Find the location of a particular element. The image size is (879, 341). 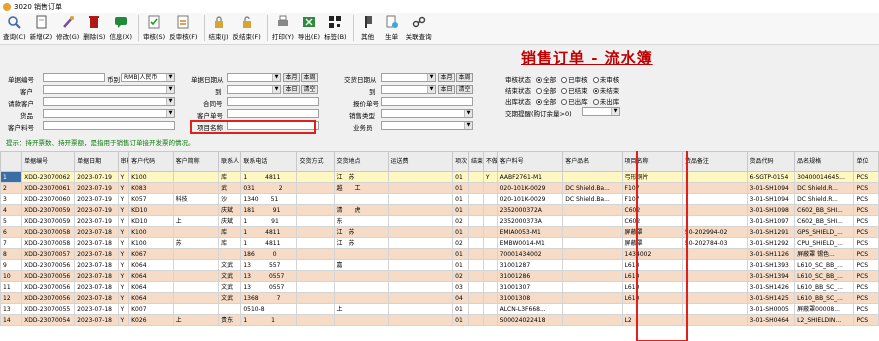

today-button: 本日 is located at coordinates (291, 89).